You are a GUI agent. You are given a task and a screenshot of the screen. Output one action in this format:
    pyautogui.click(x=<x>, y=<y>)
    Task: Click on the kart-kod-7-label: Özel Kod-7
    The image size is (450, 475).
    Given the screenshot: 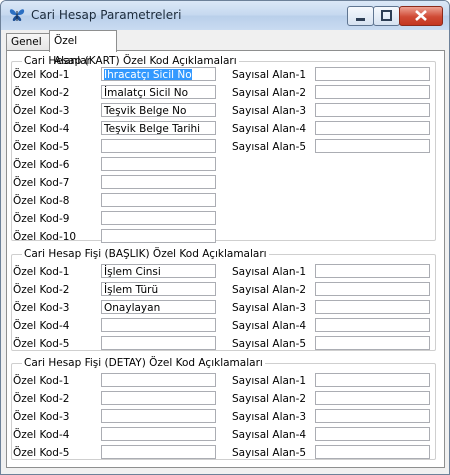 What is the action you would take?
    pyautogui.click(x=41, y=183)
    